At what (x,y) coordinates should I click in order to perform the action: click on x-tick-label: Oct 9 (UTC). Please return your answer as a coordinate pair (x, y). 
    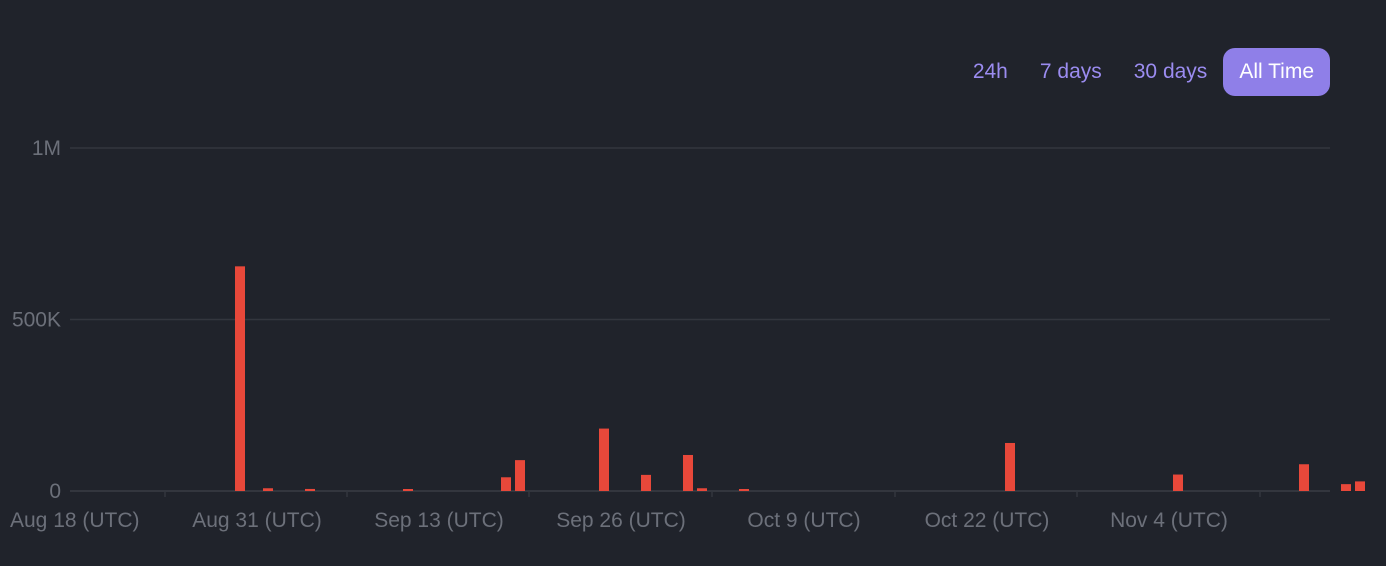
    Looking at the image, I should click on (803, 520).